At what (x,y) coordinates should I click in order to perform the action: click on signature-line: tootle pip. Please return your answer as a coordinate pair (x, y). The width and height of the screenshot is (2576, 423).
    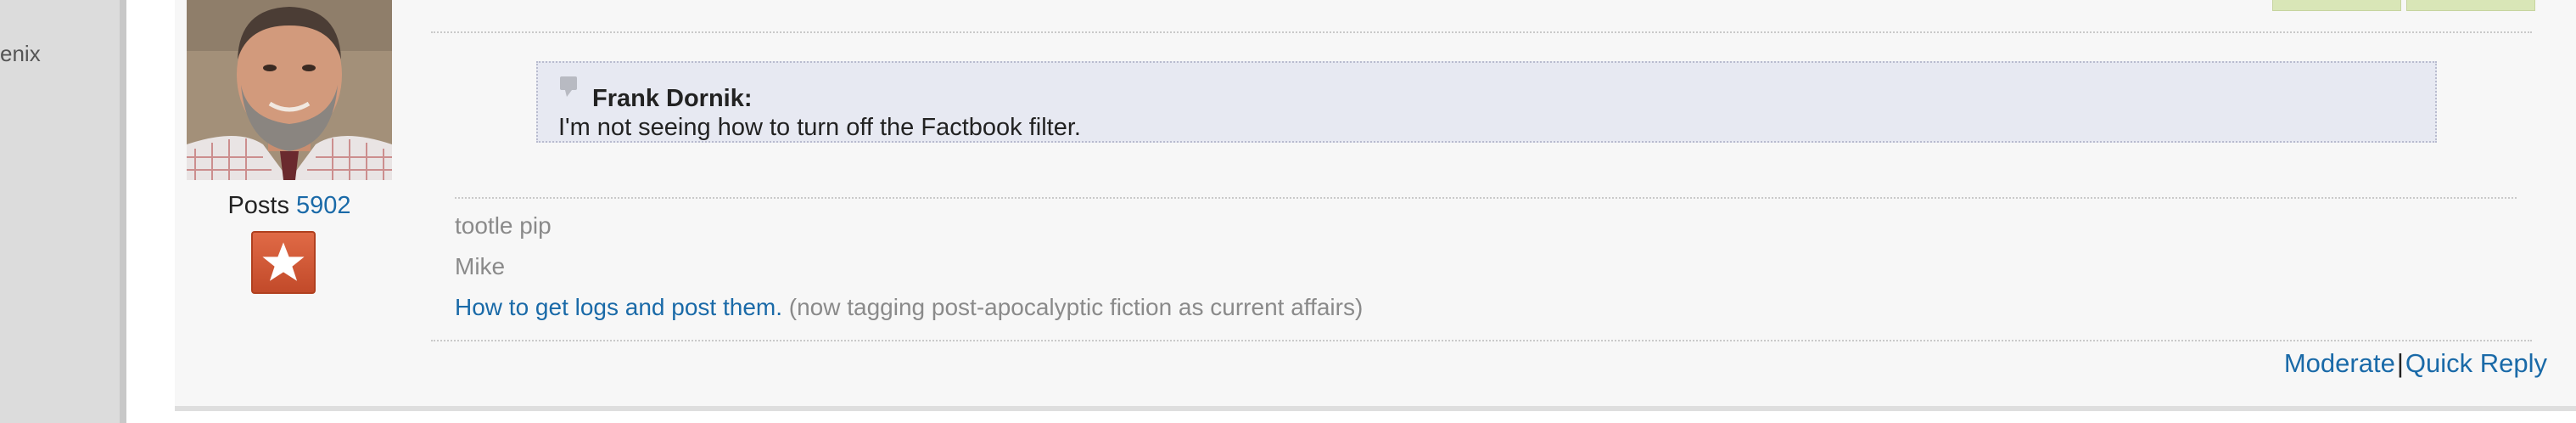
    Looking at the image, I should click on (504, 225).